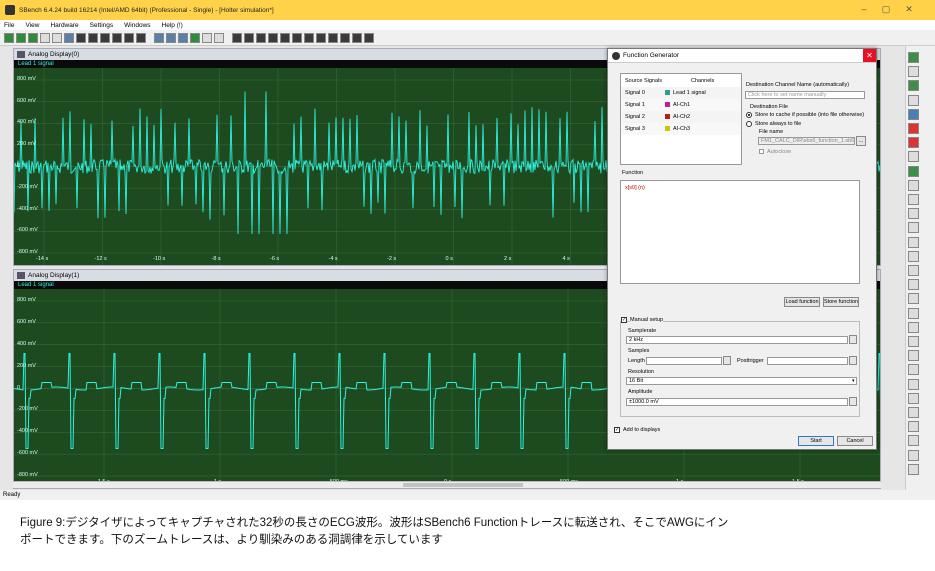 Image resolution: width=935 pixels, height=571 pixels. Describe the element at coordinates (913, 214) in the screenshot. I see `zoom-out-icon` at that location.